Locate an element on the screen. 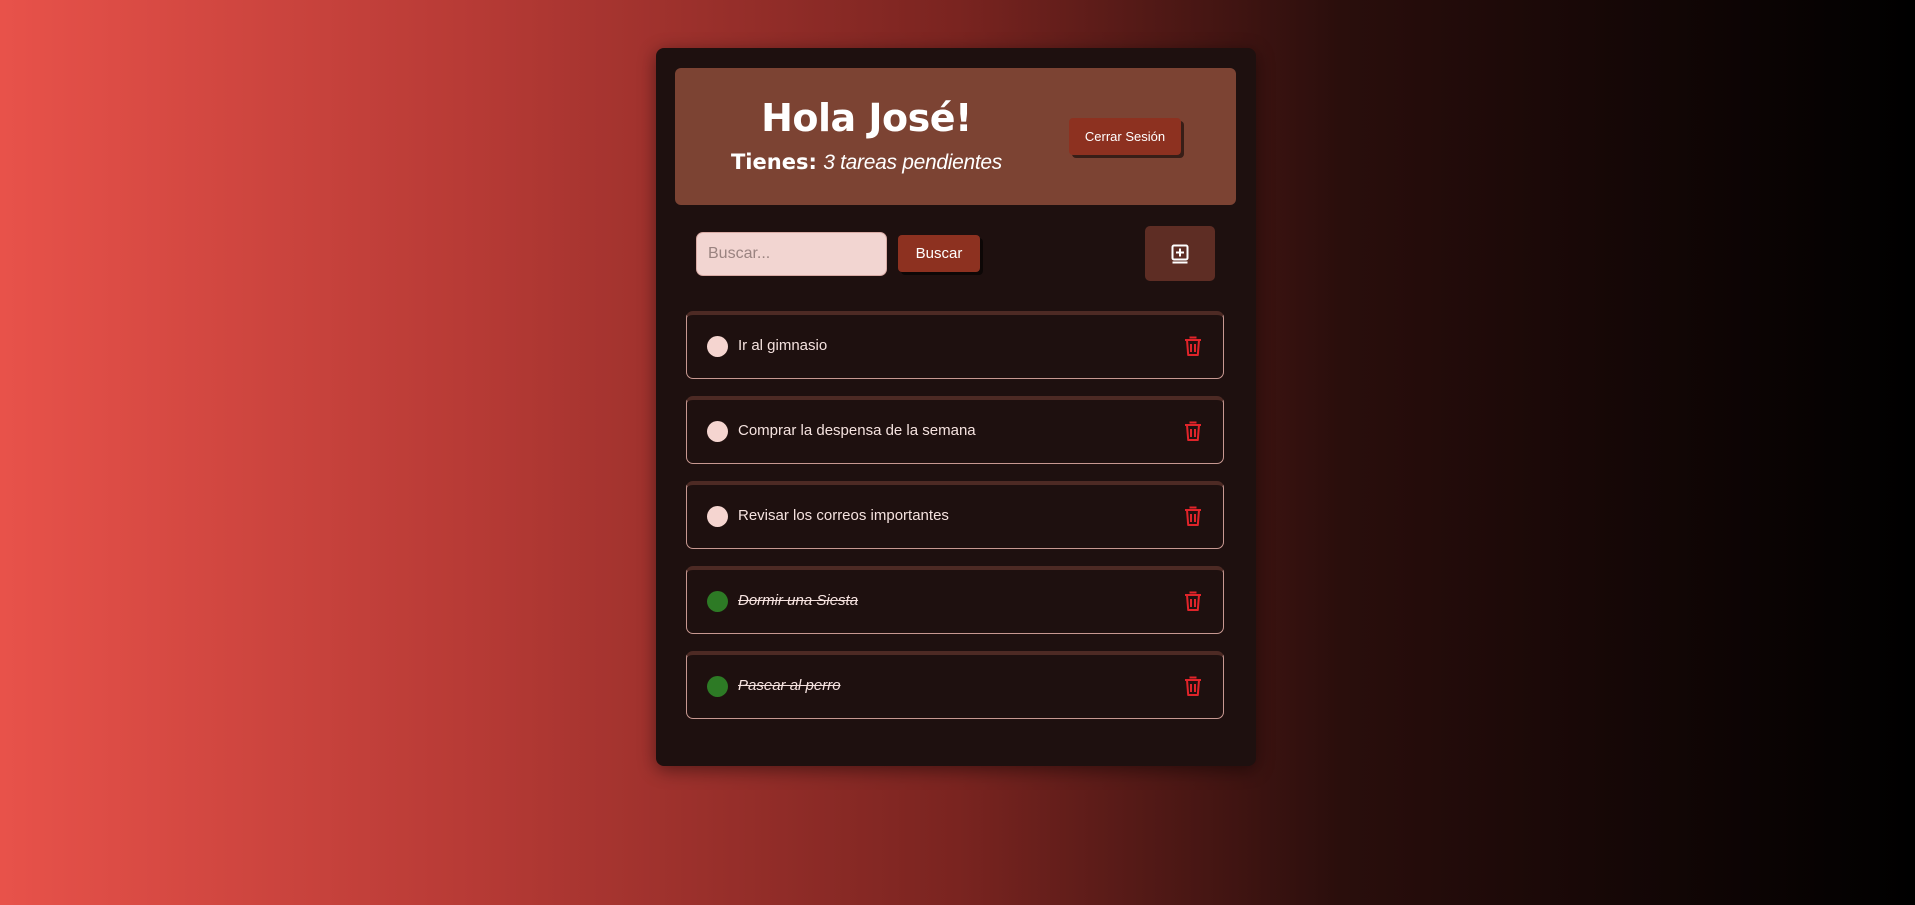  task-item: Revisar los correos importantes is located at coordinates (955, 515).